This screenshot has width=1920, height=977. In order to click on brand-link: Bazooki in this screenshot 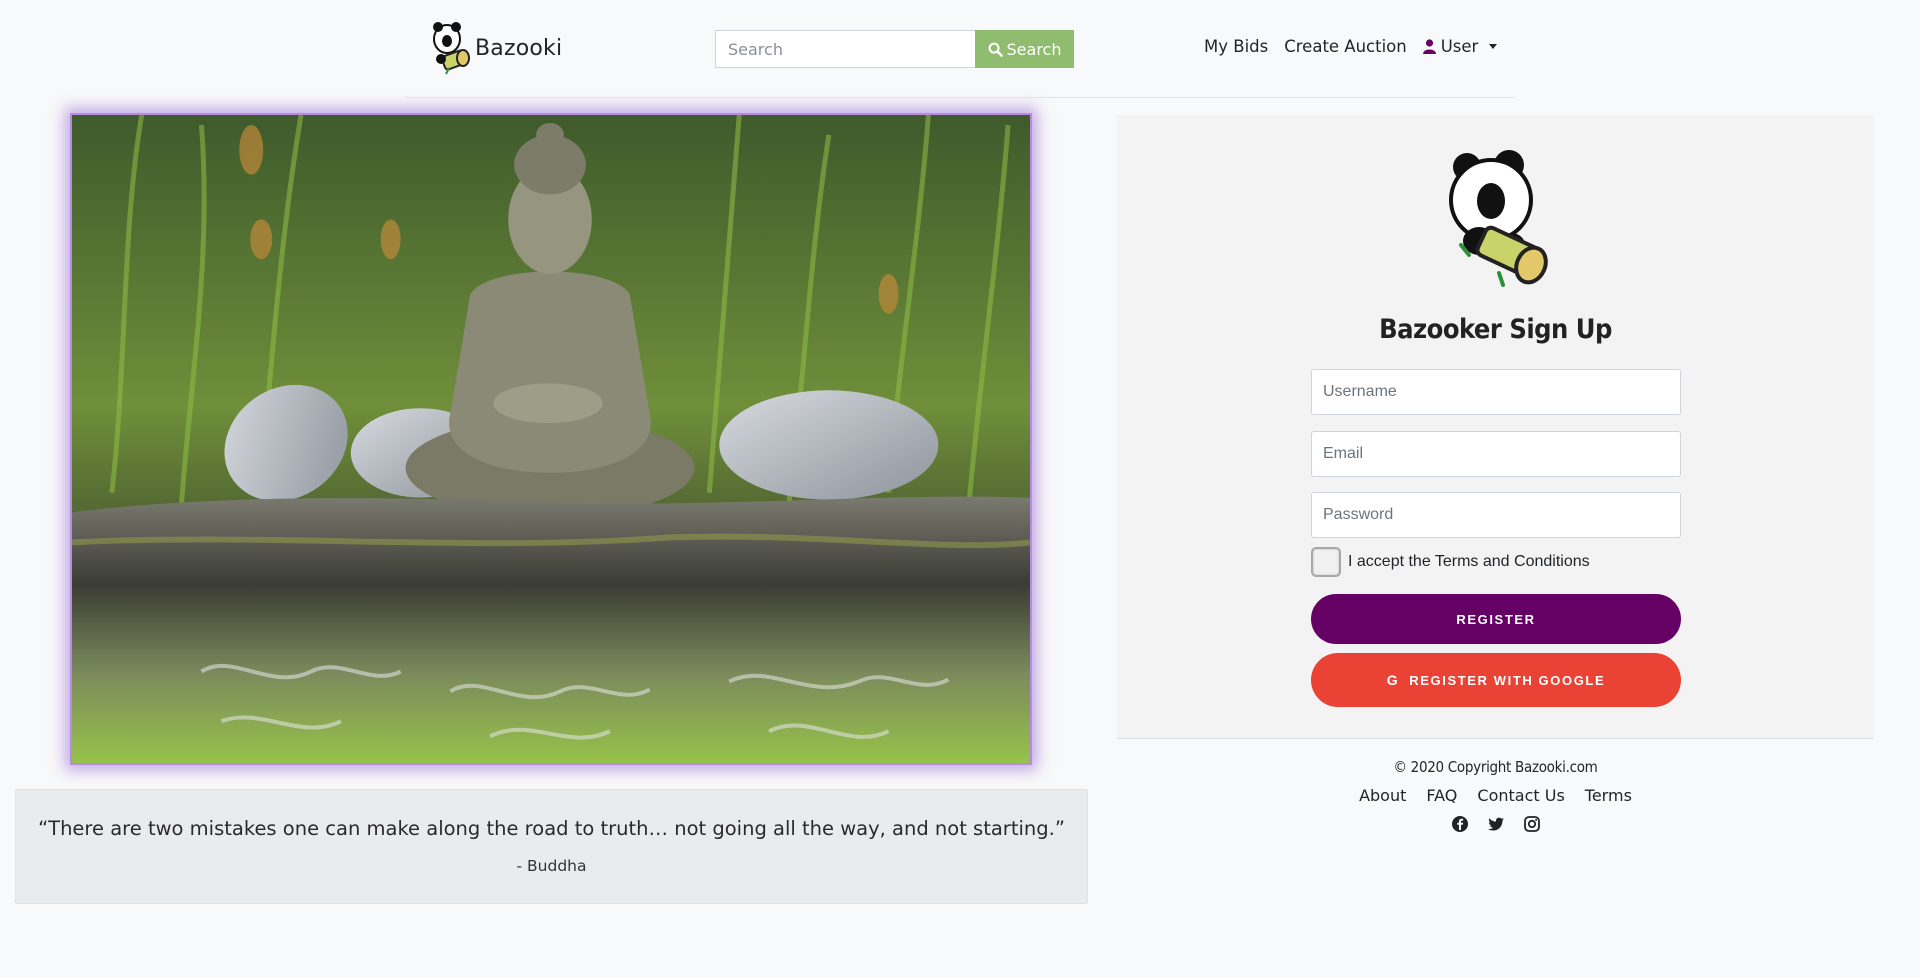, I will do `click(494, 48)`.